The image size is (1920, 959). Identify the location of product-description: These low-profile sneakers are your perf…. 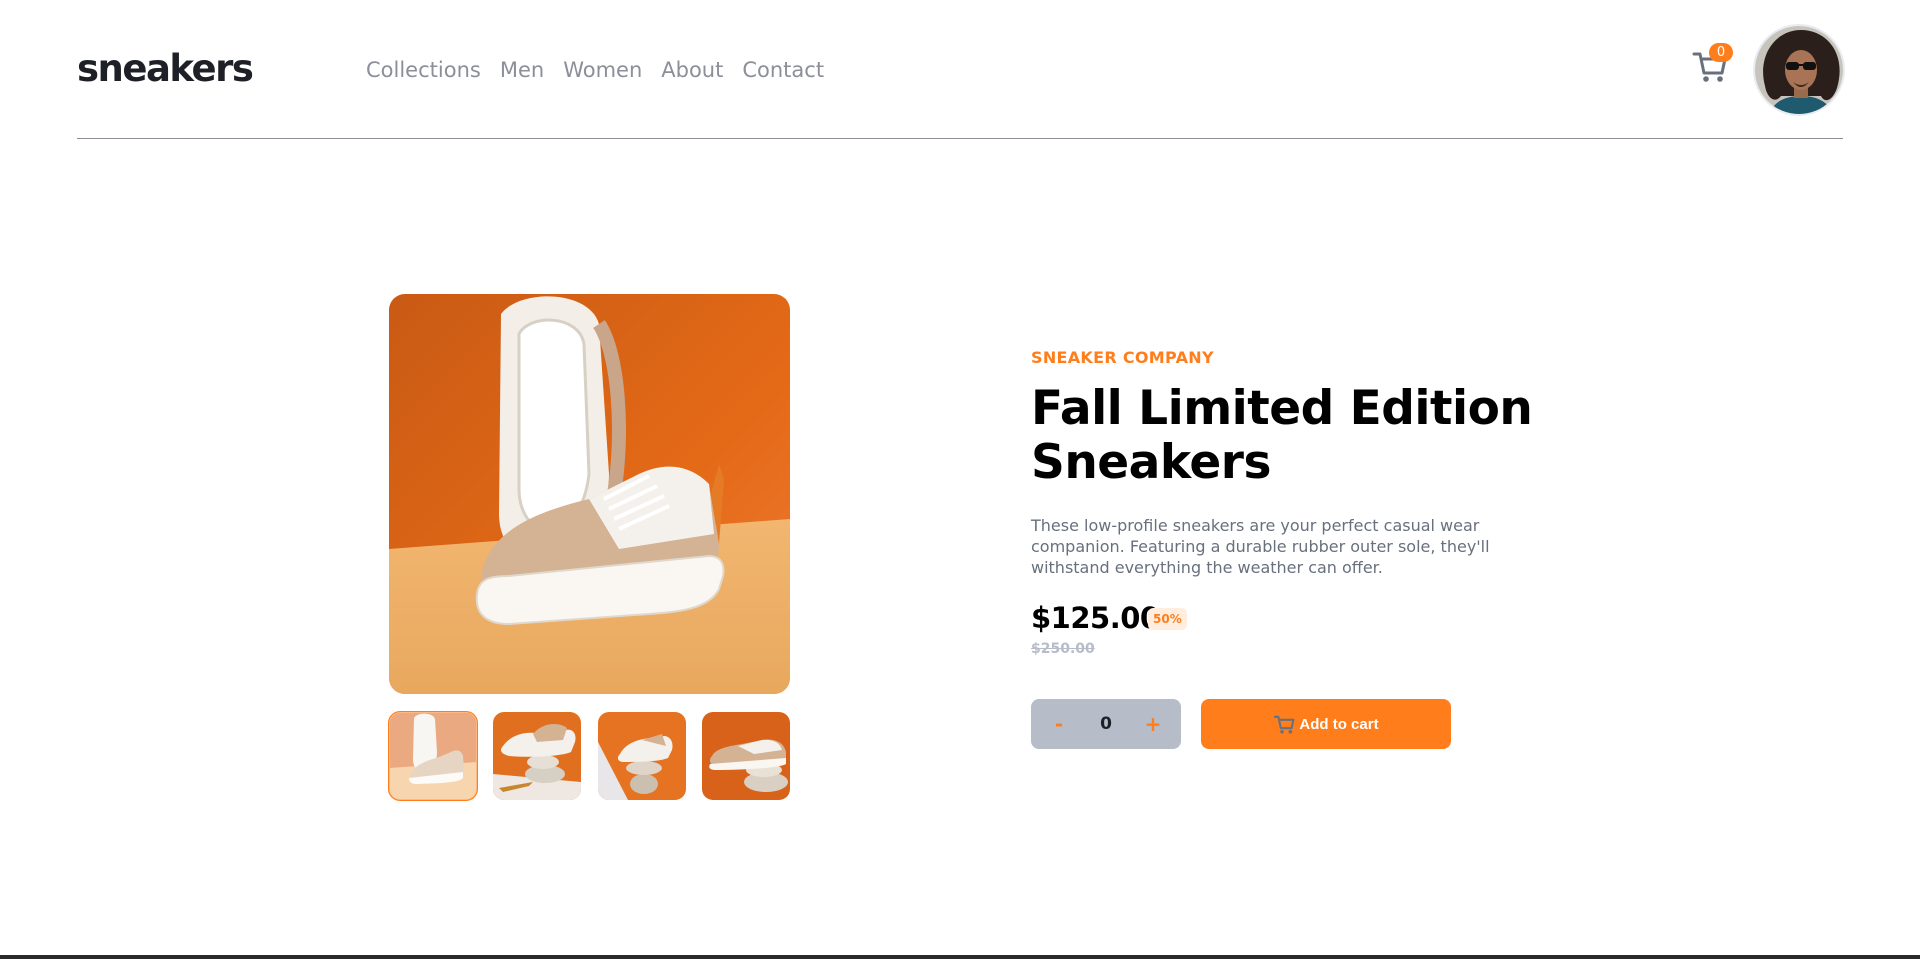
(1260, 546).